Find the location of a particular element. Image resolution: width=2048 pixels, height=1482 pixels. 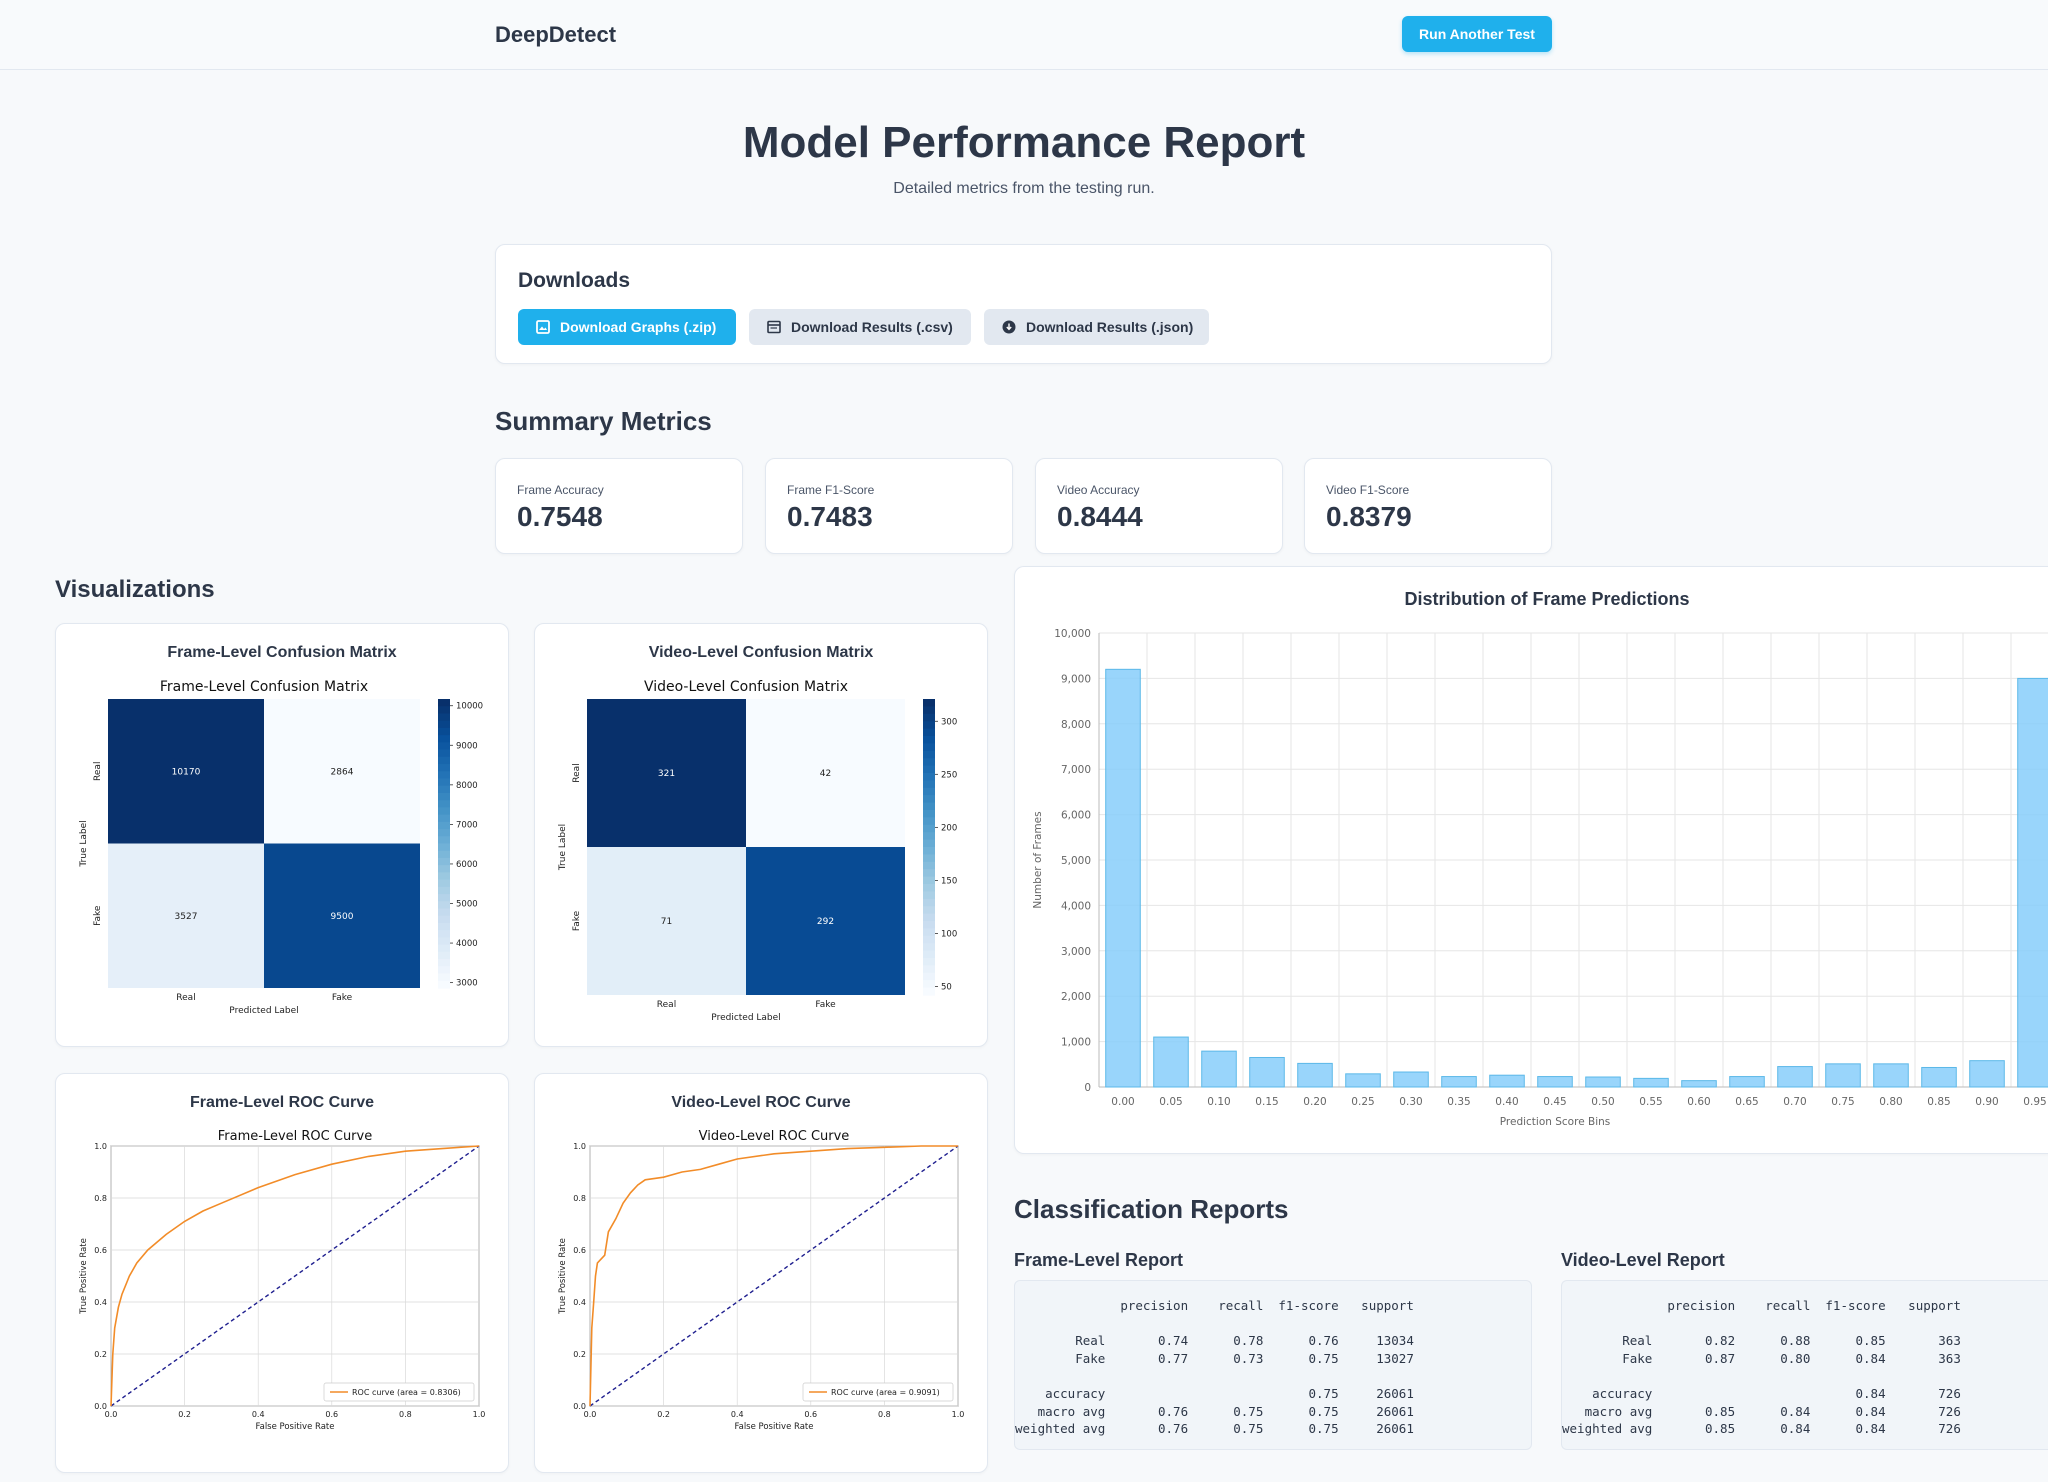

plot-title: Frame-Level ROC Curve is located at coordinates (295, 1136).